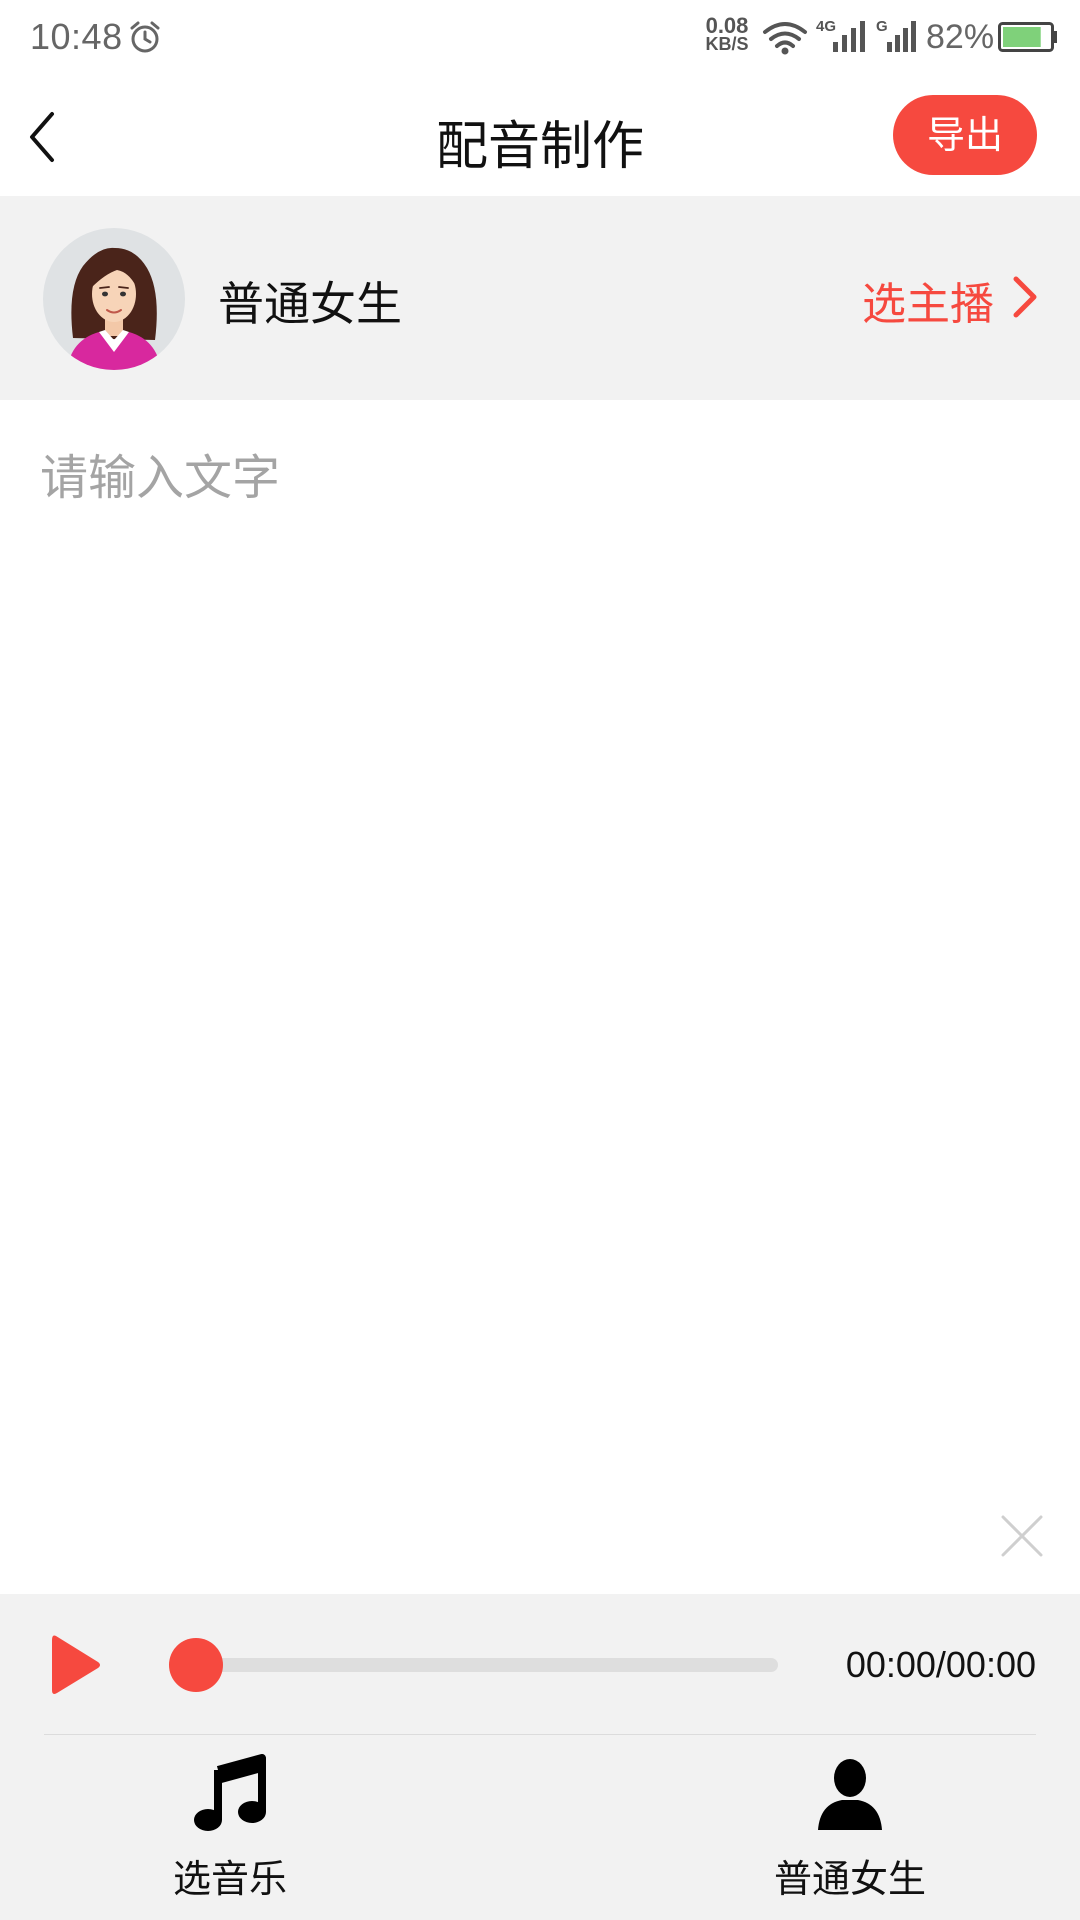 This screenshot has height=1920, width=1080. Describe the element at coordinates (928, 300) in the screenshot. I see `select-anchor-link: 选主播` at that location.